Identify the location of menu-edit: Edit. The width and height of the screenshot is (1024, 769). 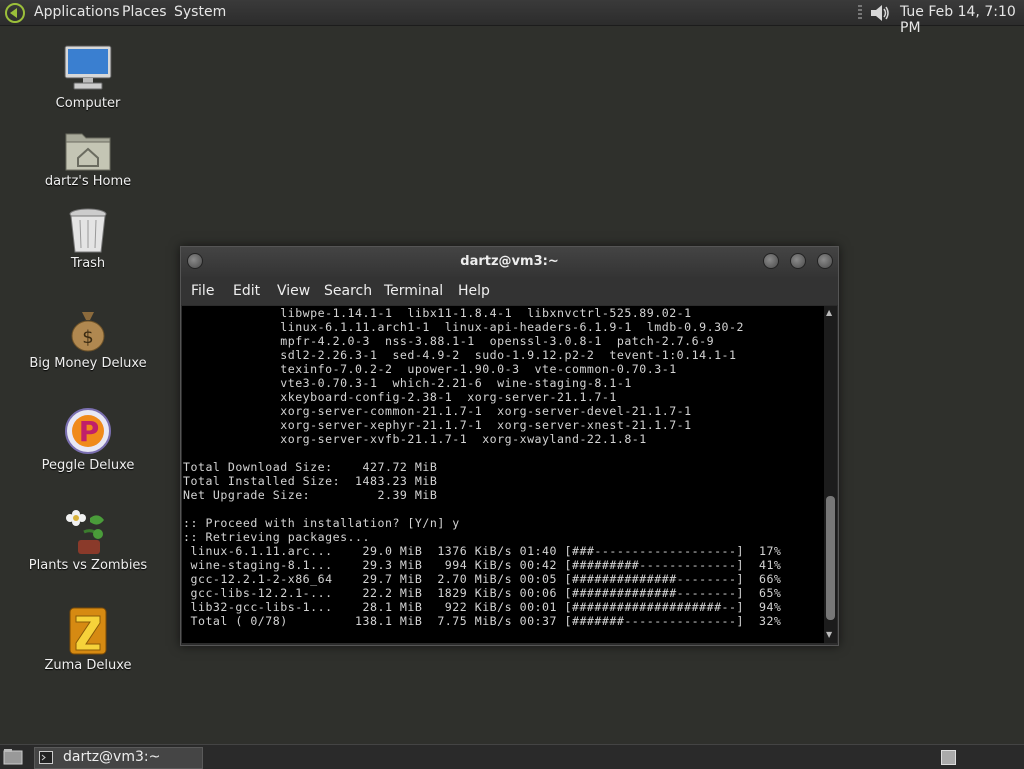
(246, 291).